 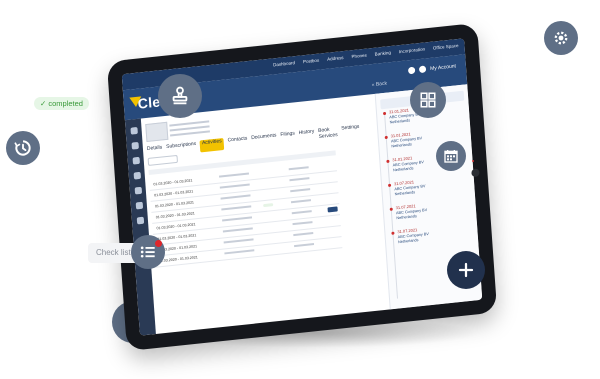 I want to click on menu-item-phones: Phones, so click(x=359, y=56).